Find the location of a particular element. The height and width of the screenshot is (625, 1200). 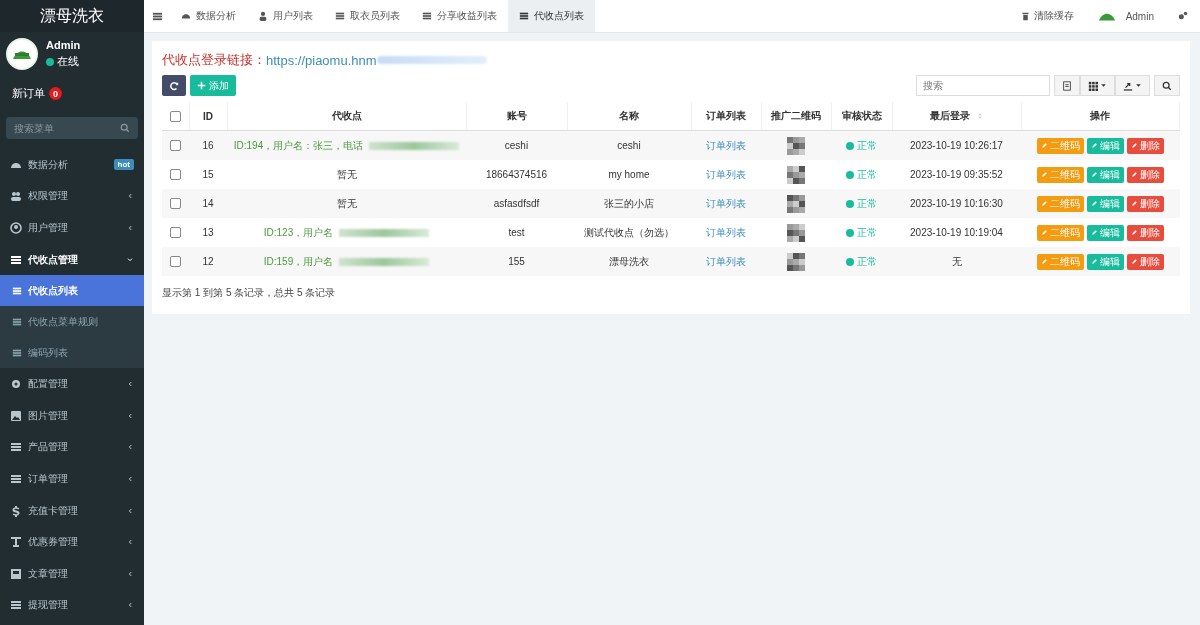

refresh-button is located at coordinates (174, 85).